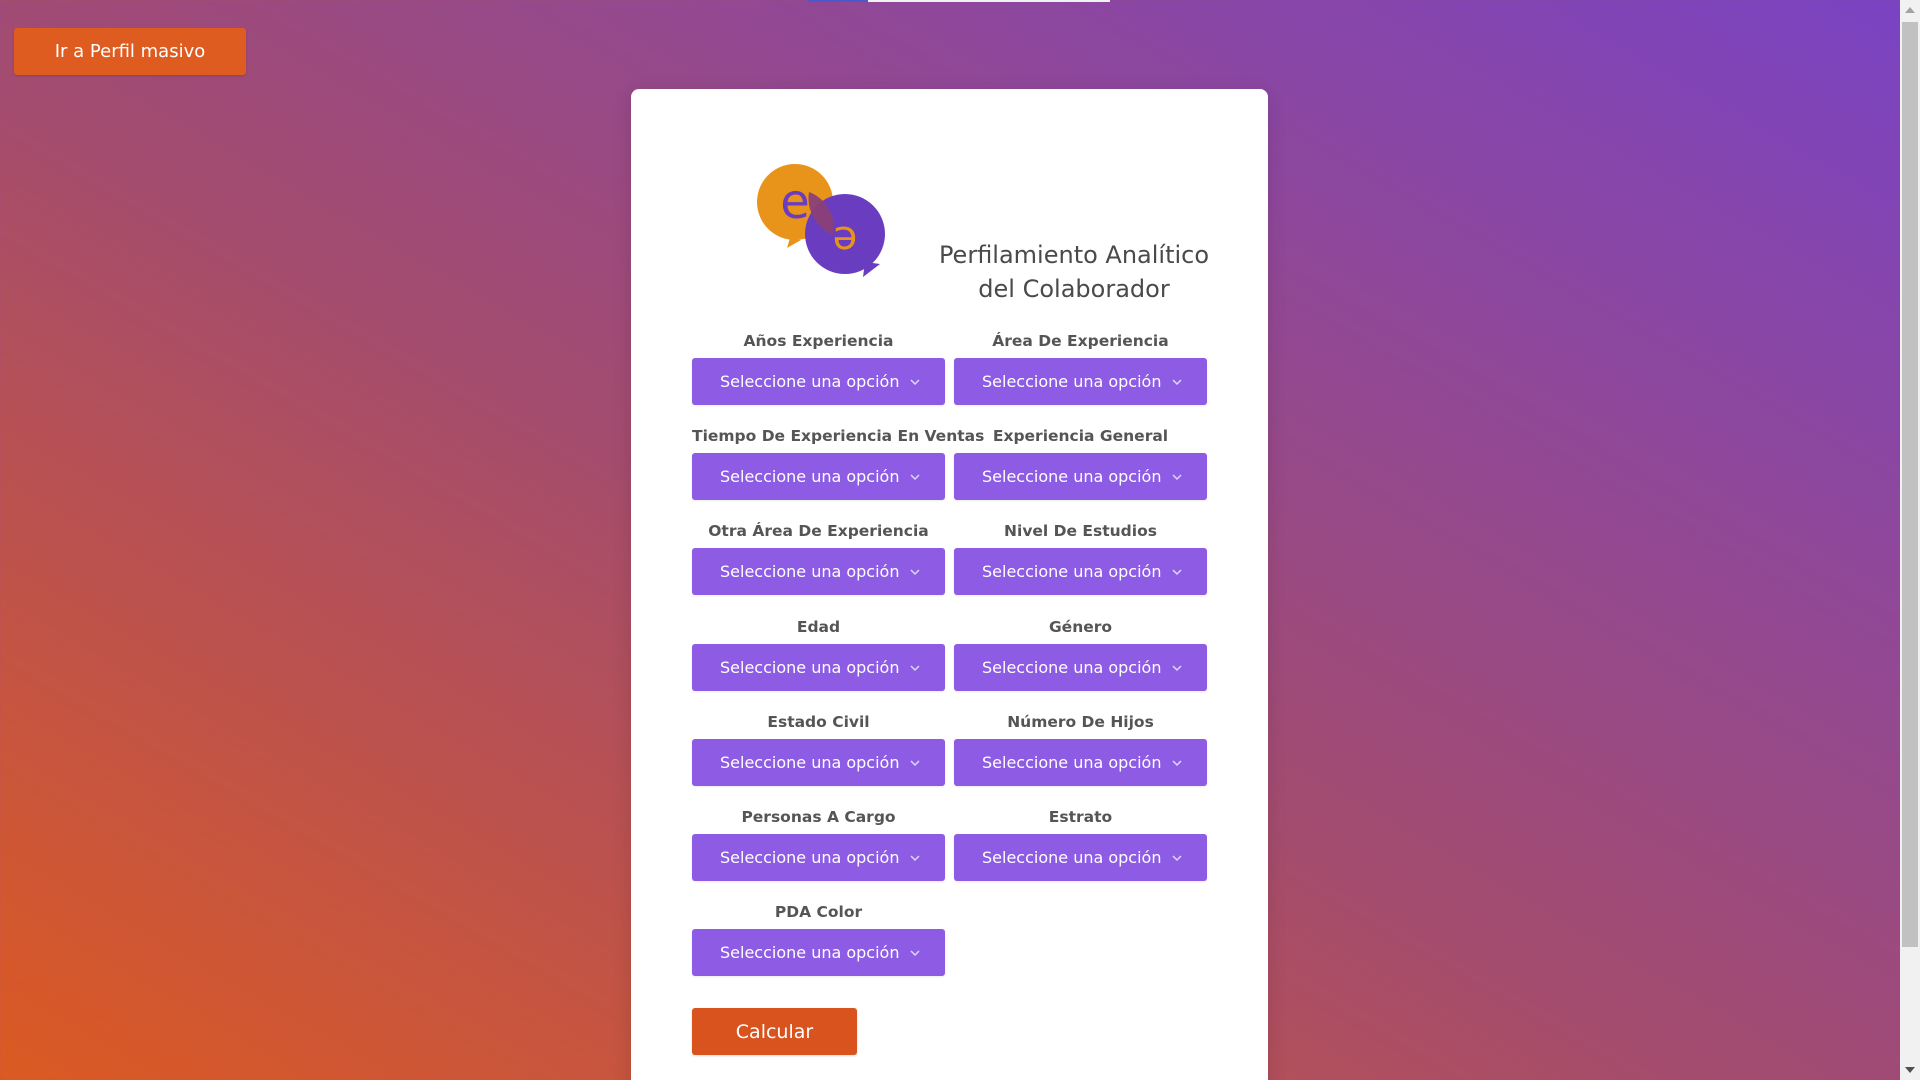  Describe the element at coordinates (774, 1031) in the screenshot. I see `calculate-button: Calcular` at that location.